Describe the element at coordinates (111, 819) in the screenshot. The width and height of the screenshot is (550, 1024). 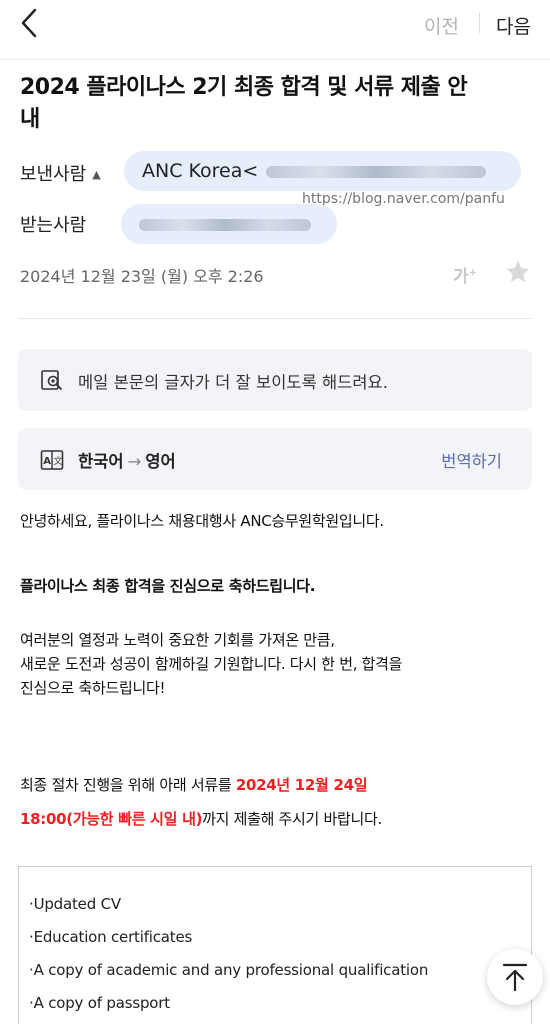
I see `deadline-time: 18:00(가능한 빠른 시일 내)` at that location.